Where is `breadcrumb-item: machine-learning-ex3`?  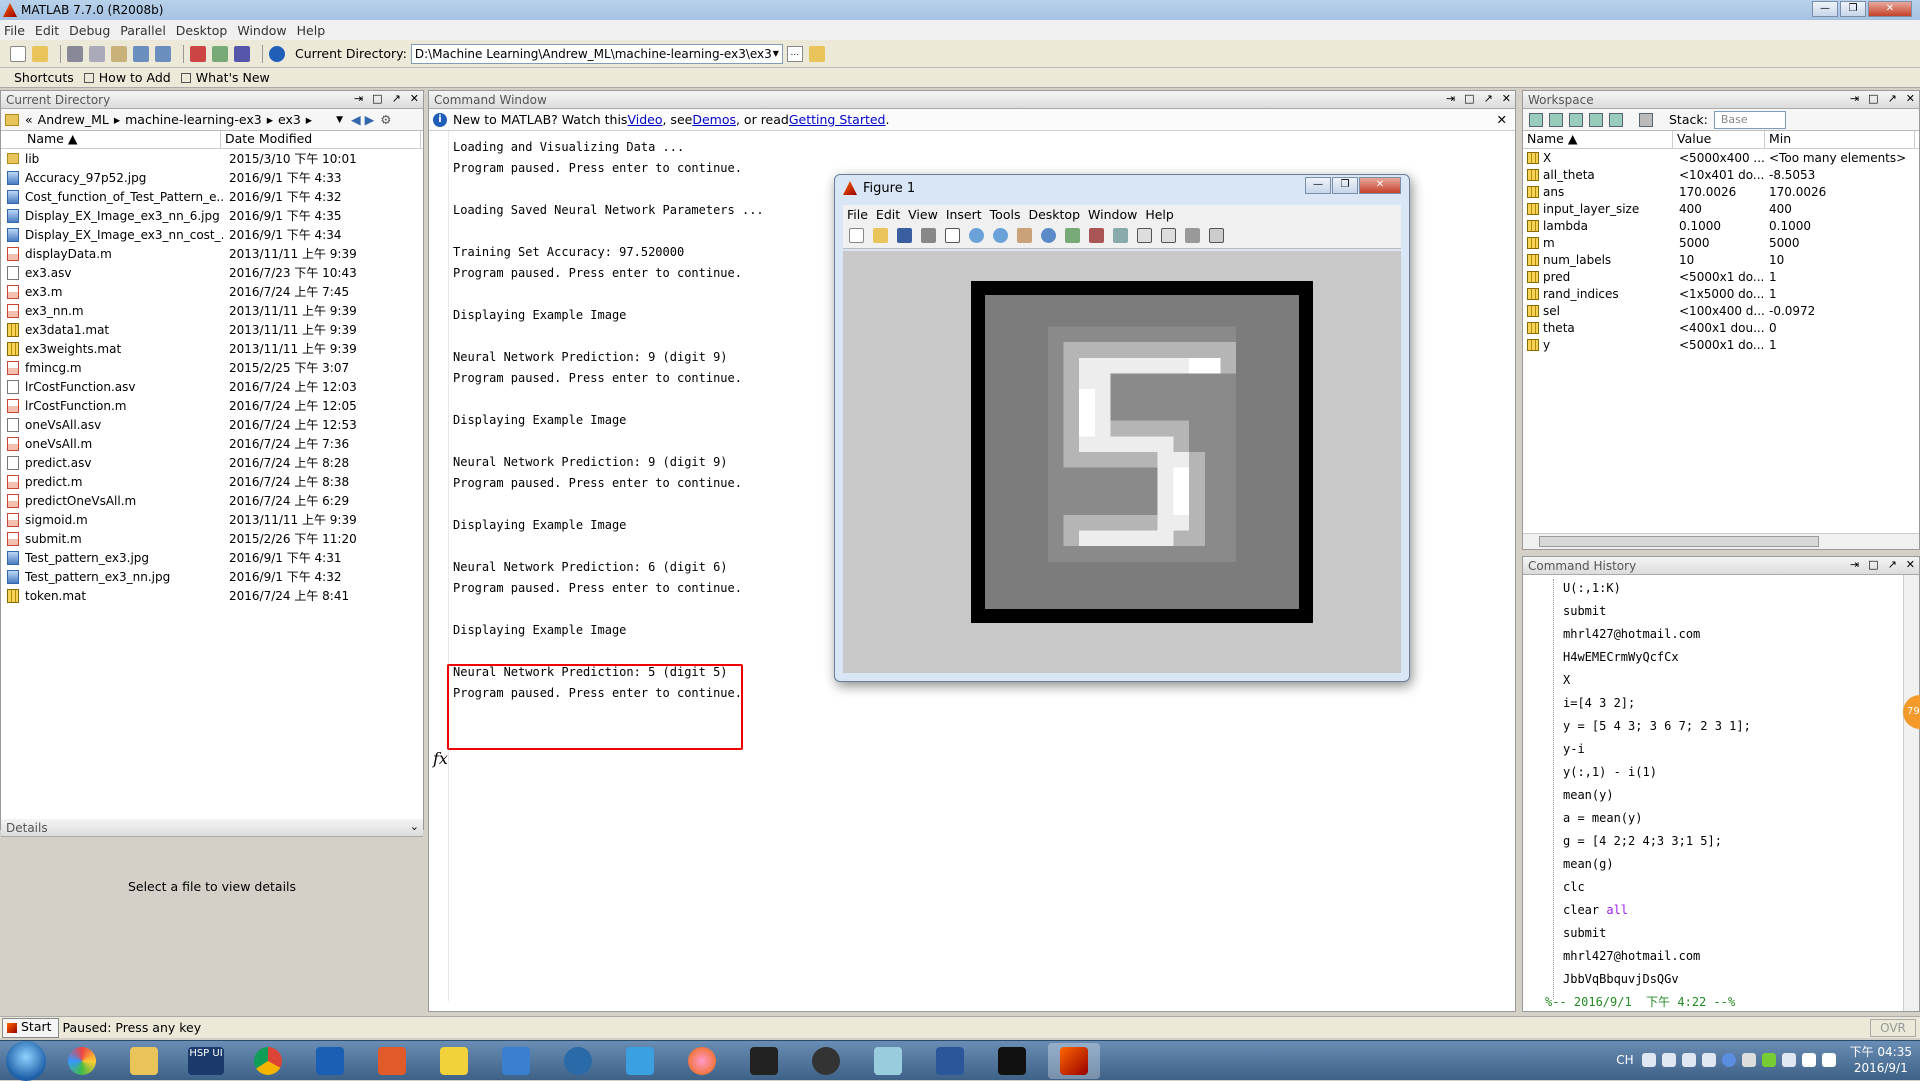
breadcrumb-item: machine-learning-ex3 is located at coordinates (193, 119).